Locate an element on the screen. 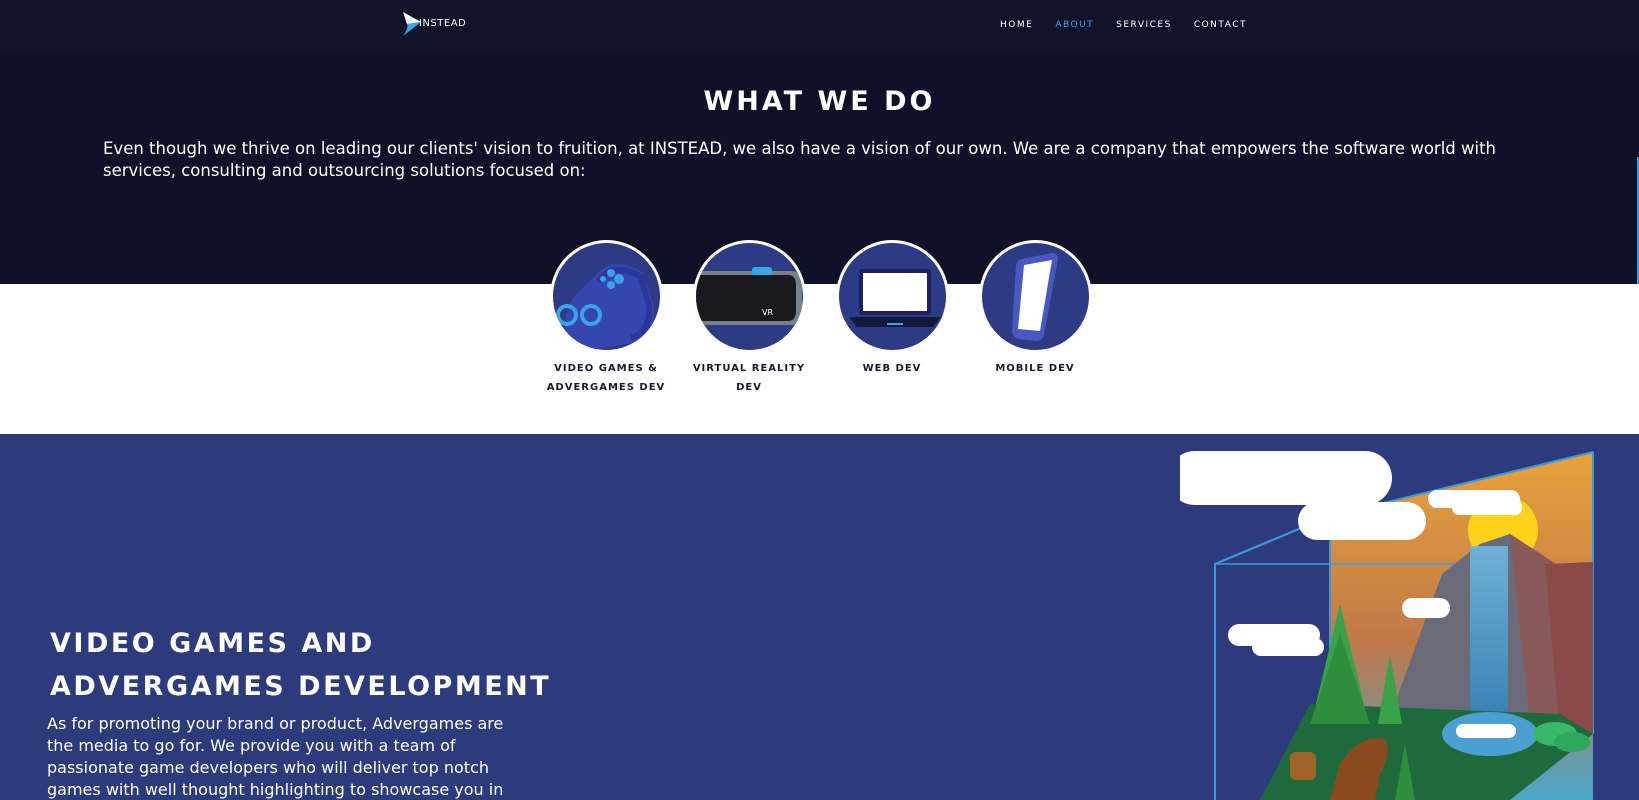  nav-home: HOME is located at coordinates (1016, 25).